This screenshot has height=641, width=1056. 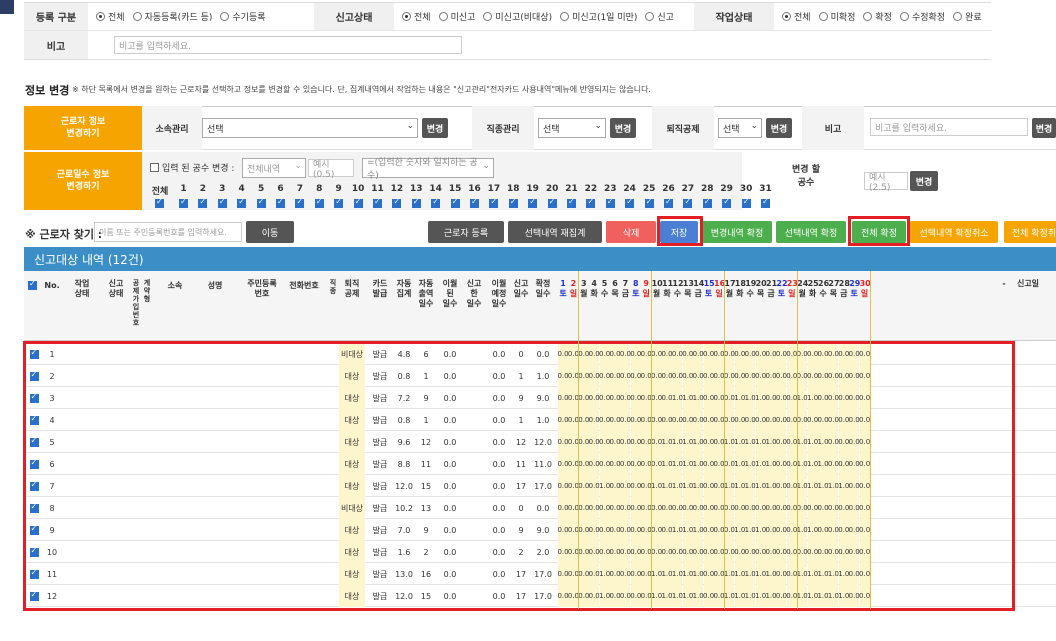 What do you see at coordinates (261, 189) in the screenshot?
I see `day-label: 5` at bounding box center [261, 189].